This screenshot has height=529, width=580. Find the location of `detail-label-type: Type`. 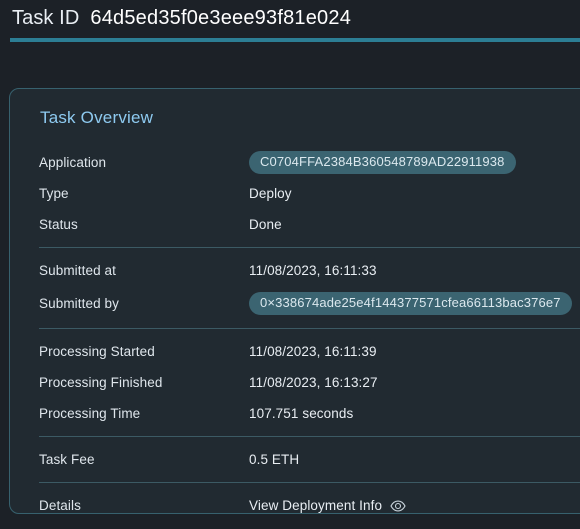

detail-label-type: Type is located at coordinates (54, 193).